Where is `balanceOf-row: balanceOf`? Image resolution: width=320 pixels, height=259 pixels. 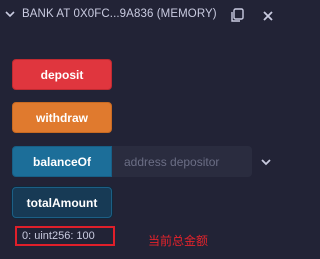
balanceOf-row: balanceOf is located at coordinates (144, 161).